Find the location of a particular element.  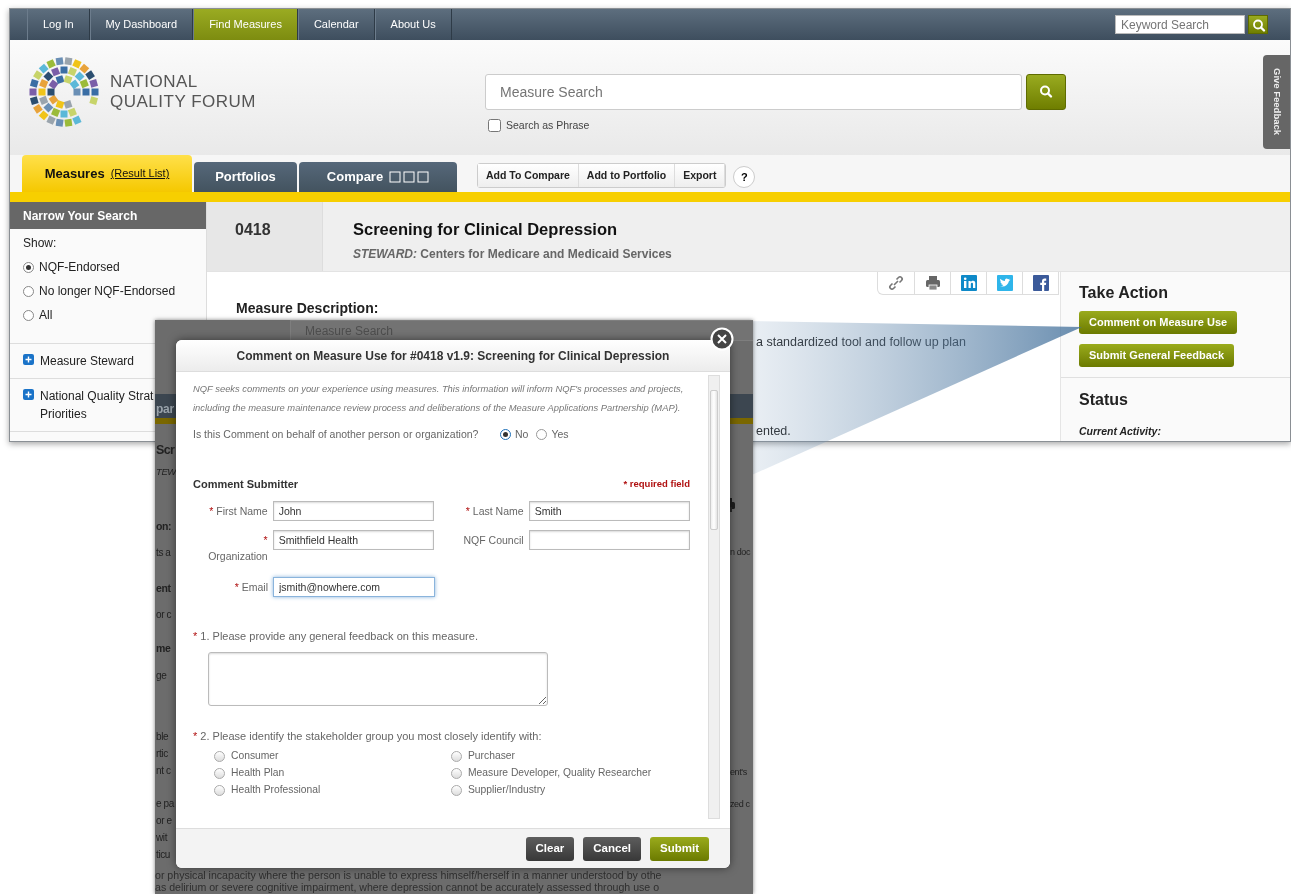

measure-number: 0418 is located at coordinates (265, 236).